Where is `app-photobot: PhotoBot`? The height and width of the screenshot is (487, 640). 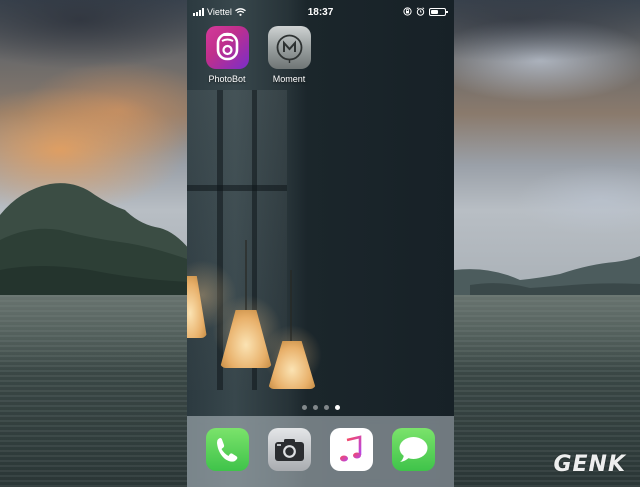 app-photobot: PhotoBot is located at coordinates (227, 55).